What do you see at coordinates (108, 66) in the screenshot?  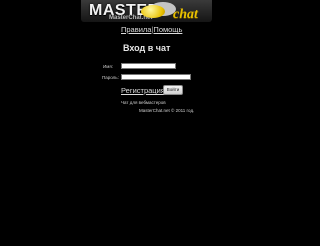 I see `name-label: Имя:` at bounding box center [108, 66].